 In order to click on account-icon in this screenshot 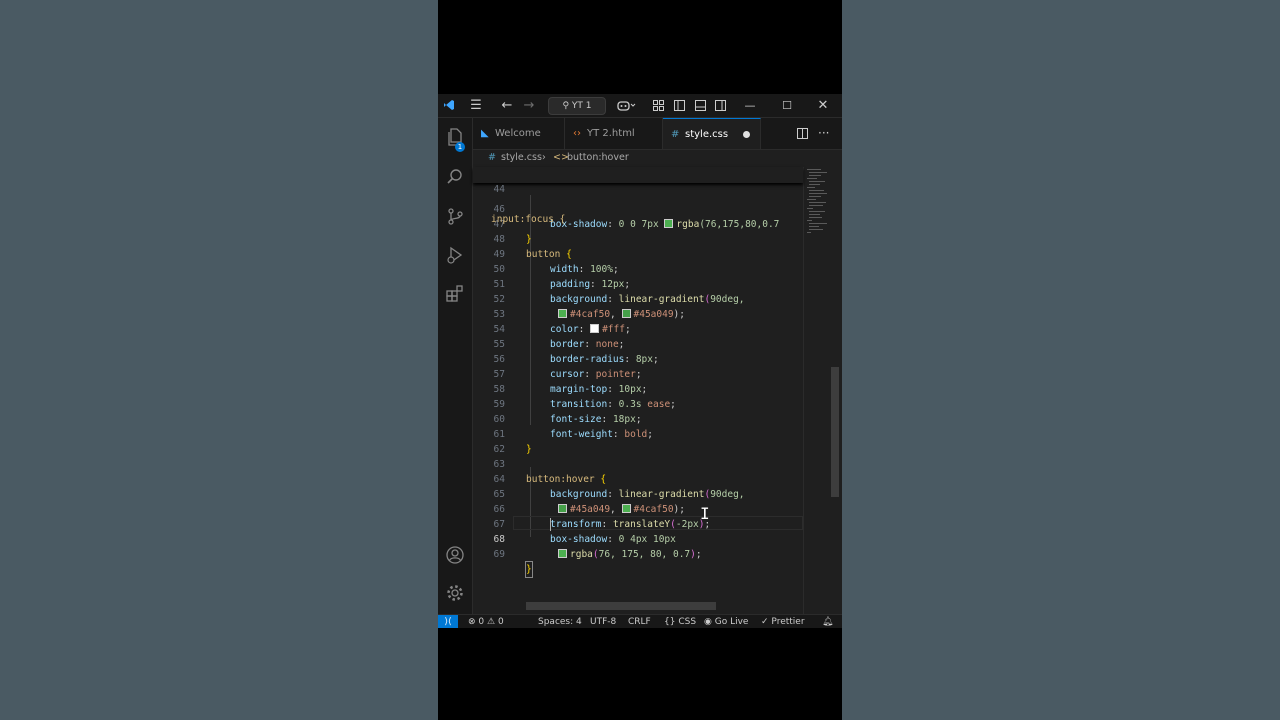, I will do `click(455, 555)`.